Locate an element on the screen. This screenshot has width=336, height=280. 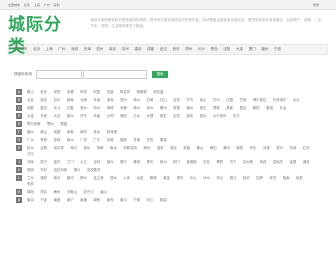
city-link: 青岛 is located at coordinates (214, 49).